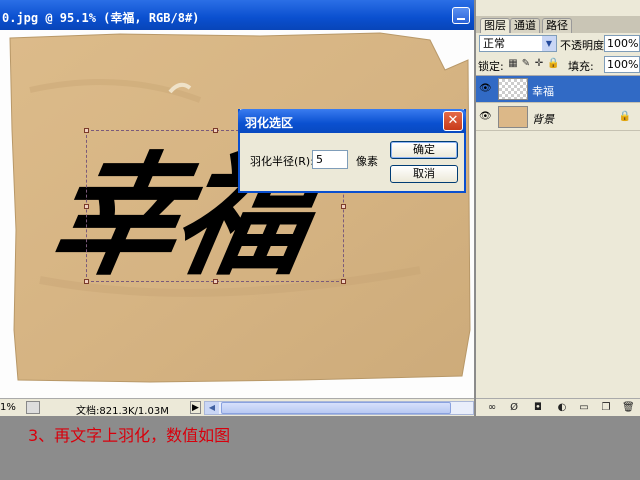  I want to click on status-bar: 1% 文档:821.3K/1.03M ▶ ◀, so click(237, 407).